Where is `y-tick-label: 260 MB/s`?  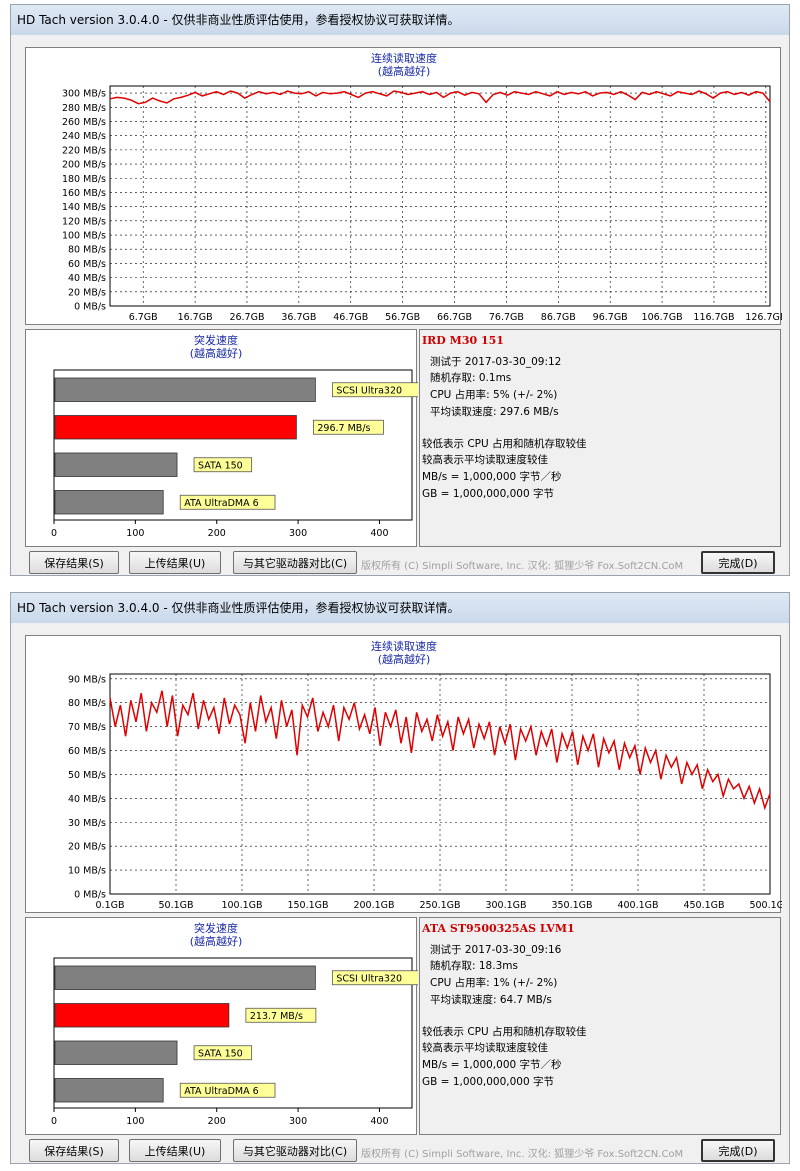 y-tick-label: 260 MB/s is located at coordinates (84, 122).